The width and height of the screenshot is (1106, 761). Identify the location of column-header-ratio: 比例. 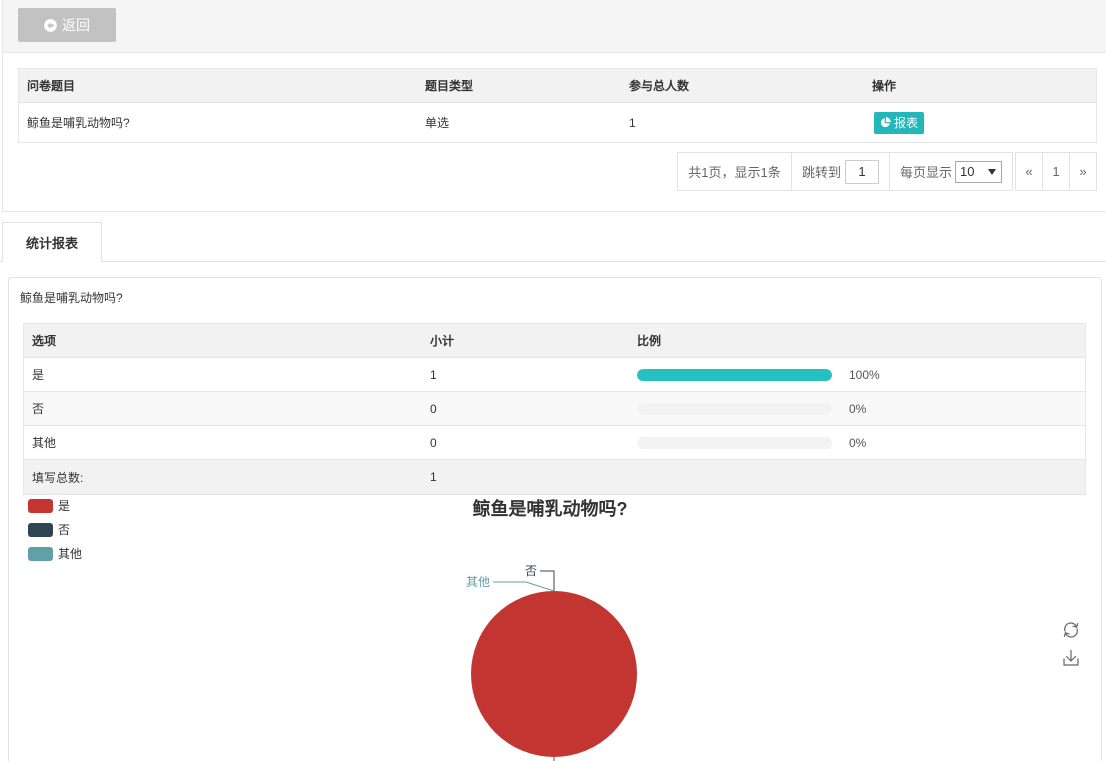
(649, 341).